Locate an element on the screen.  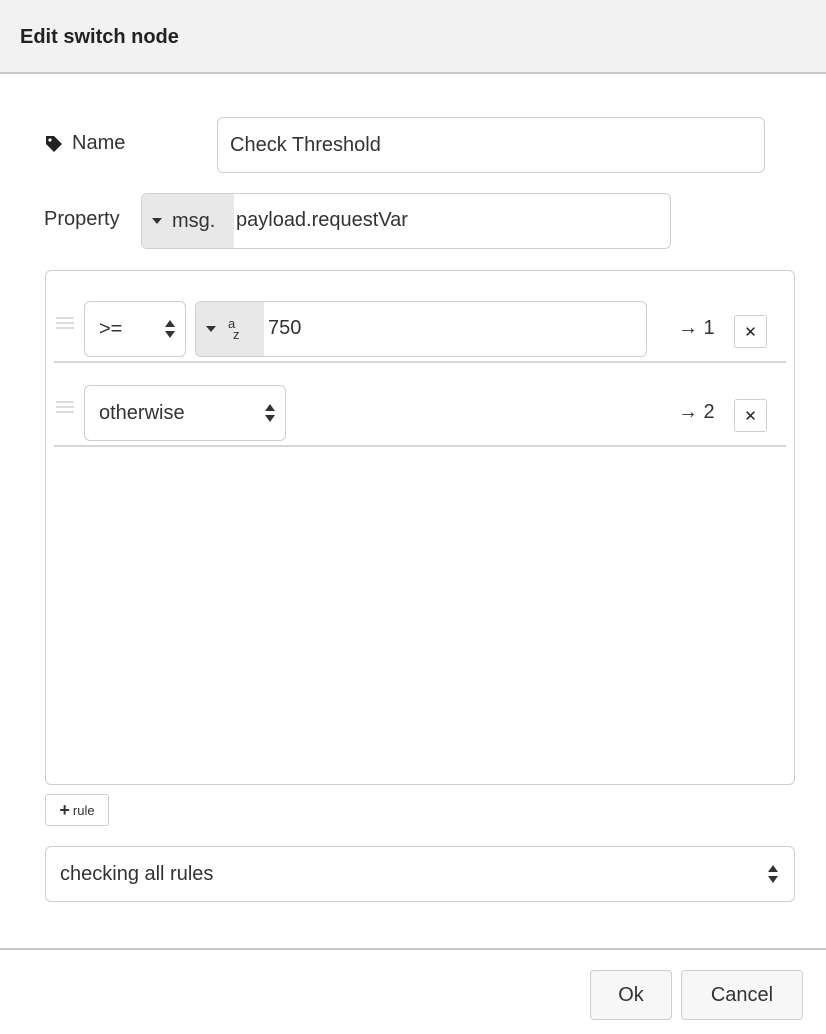
dialog-title: Edit switch node is located at coordinates (99, 37).